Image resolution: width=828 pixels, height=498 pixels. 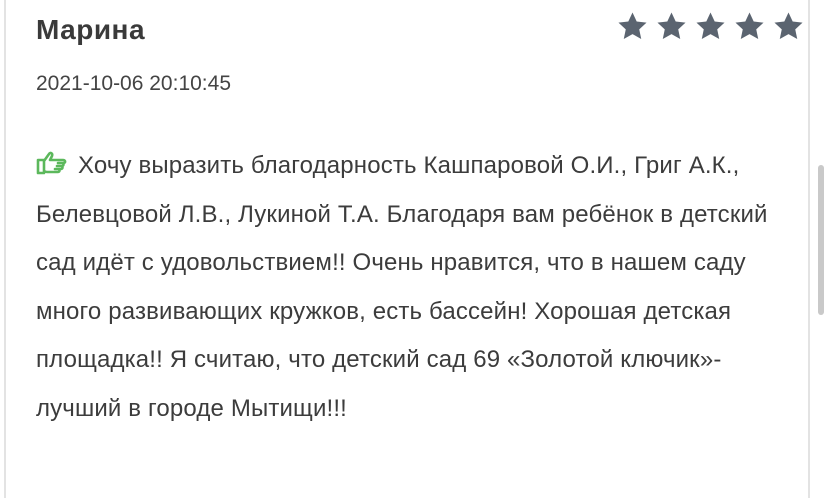 I want to click on rating-stars, so click(x=710, y=26).